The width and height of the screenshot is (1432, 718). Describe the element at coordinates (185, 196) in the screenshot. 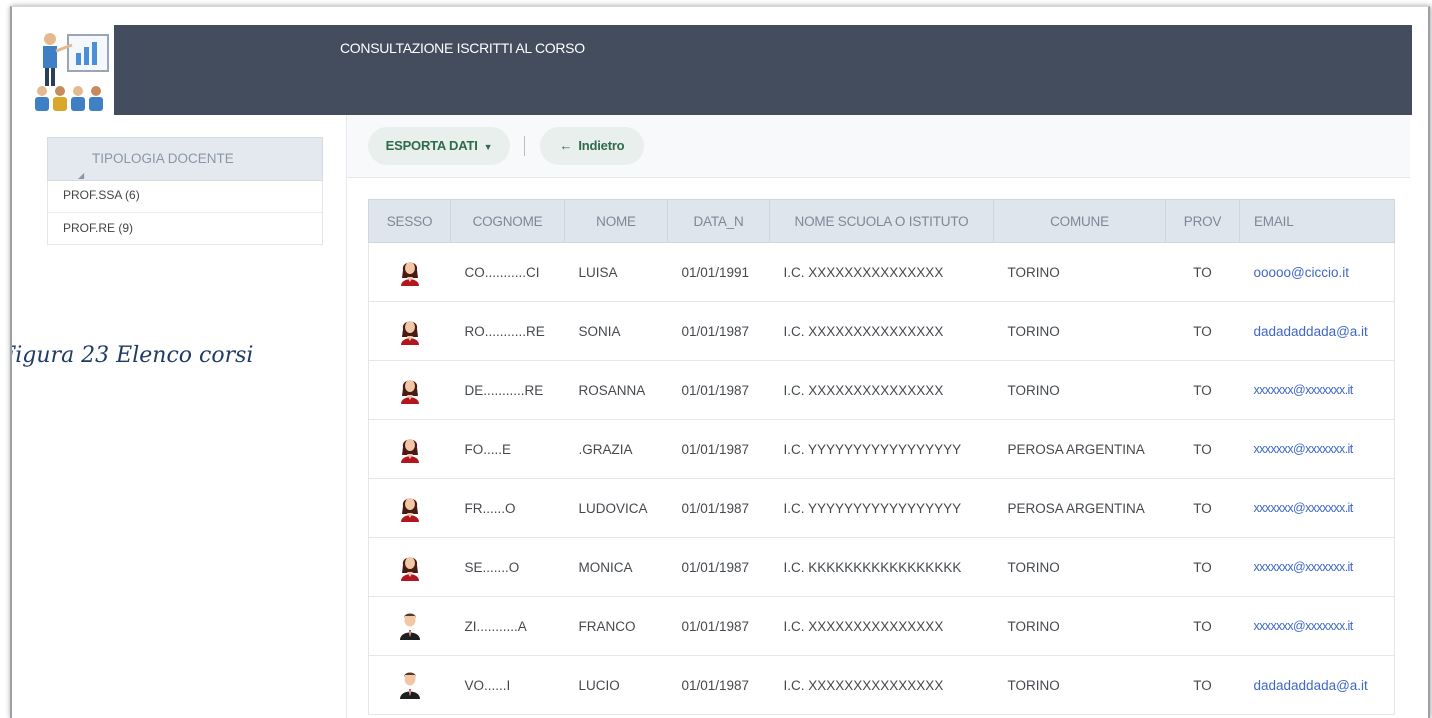

I see `sidebar-item-prof-ssa: PROF.SSA (6)` at that location.